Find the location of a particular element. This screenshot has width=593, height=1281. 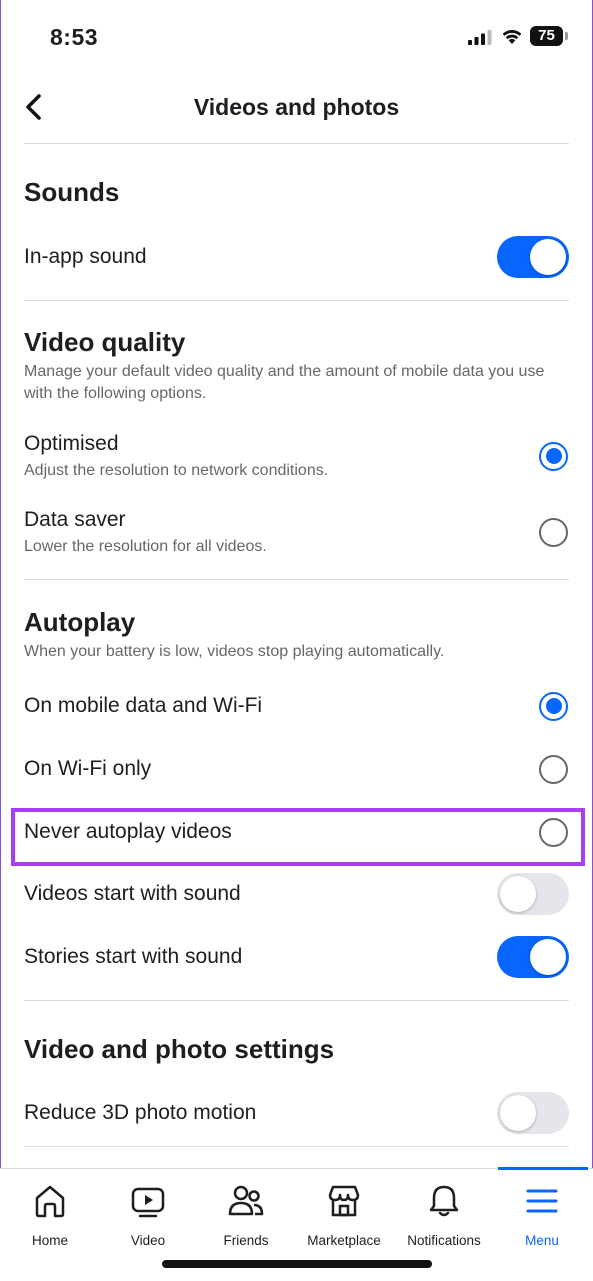

reduce-3d-motion-label: Reduce 3D photo motion is located at coordinates (140, 1112).